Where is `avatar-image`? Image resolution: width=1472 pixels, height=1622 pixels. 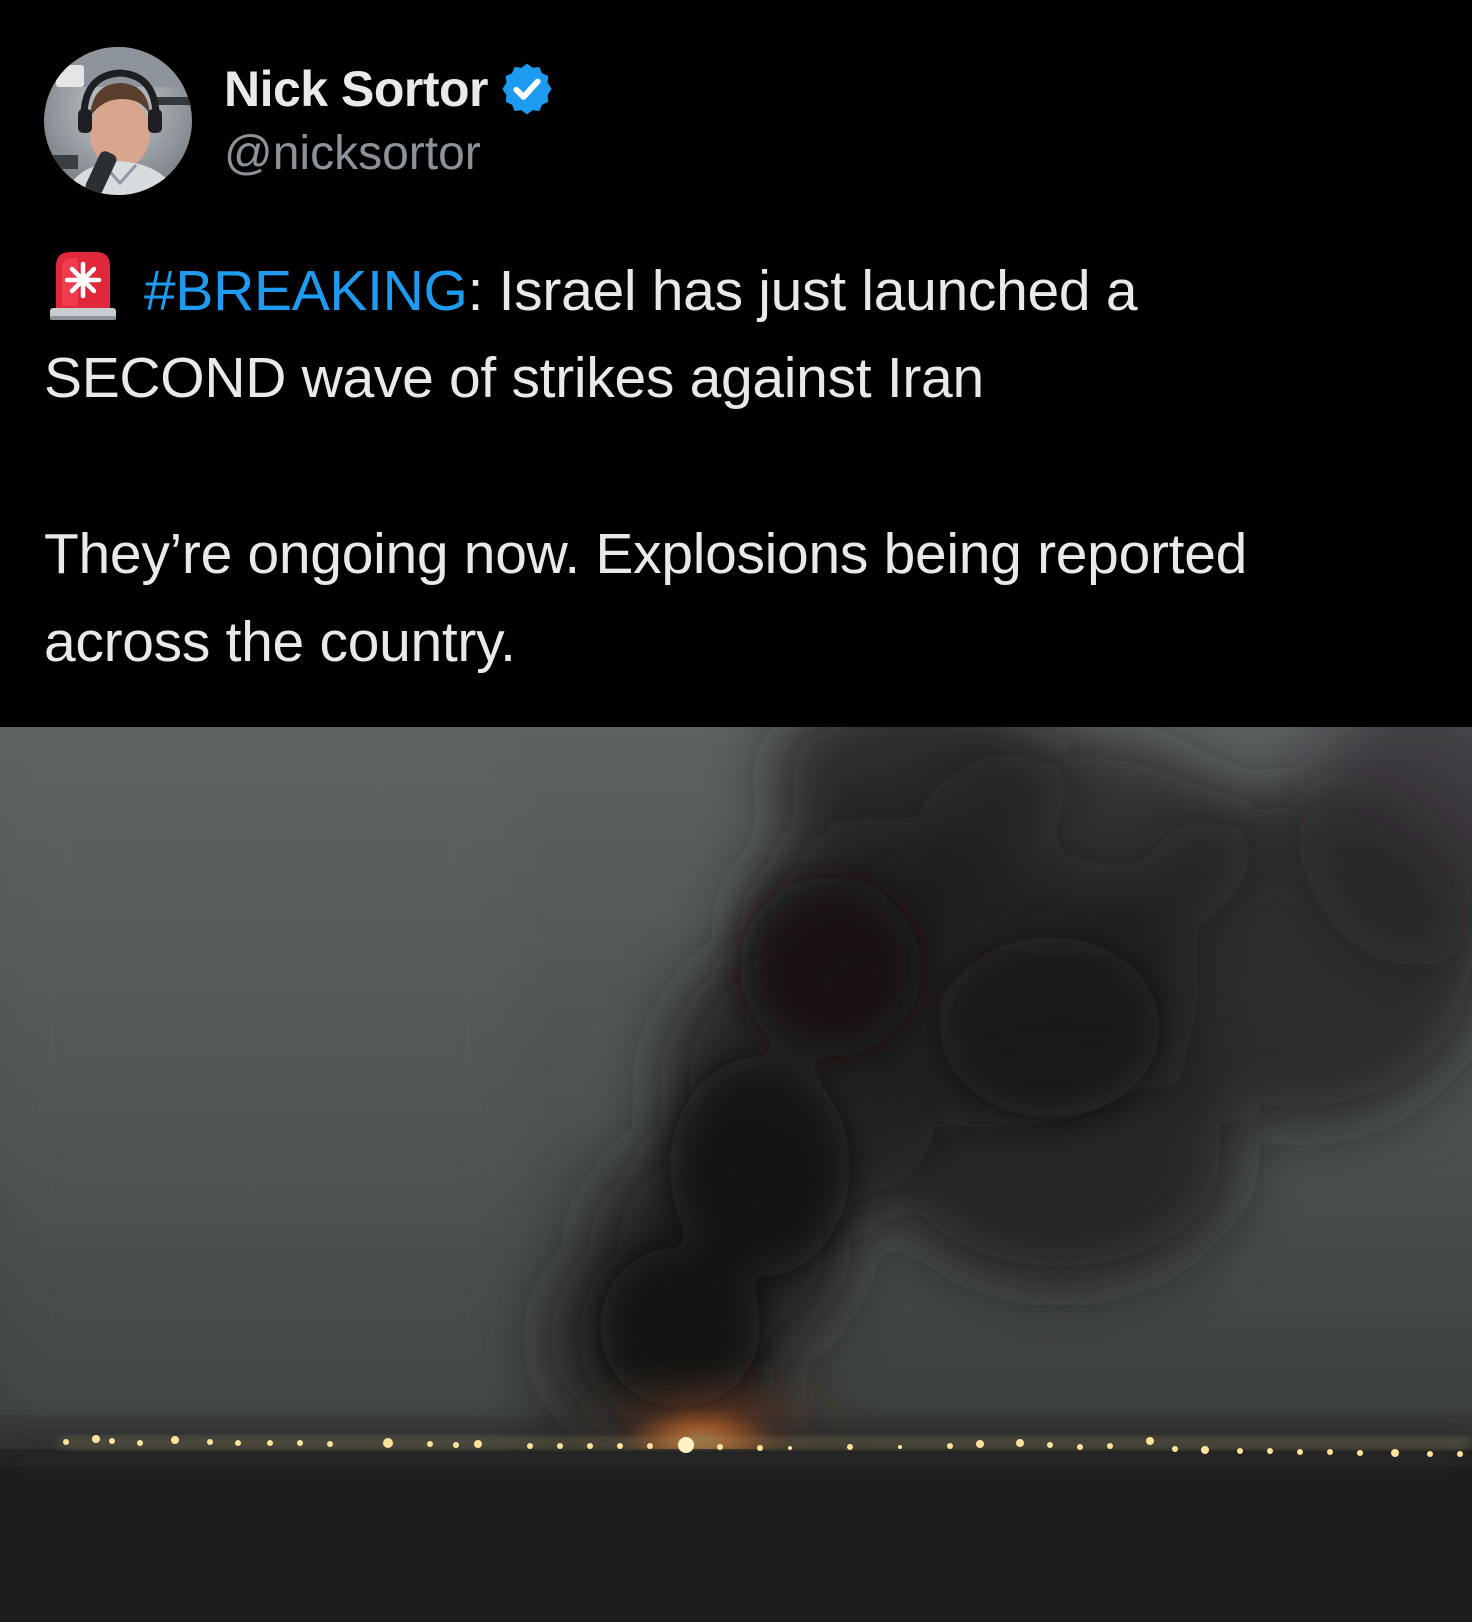
avatar-image is located at coordinates (118, 121).